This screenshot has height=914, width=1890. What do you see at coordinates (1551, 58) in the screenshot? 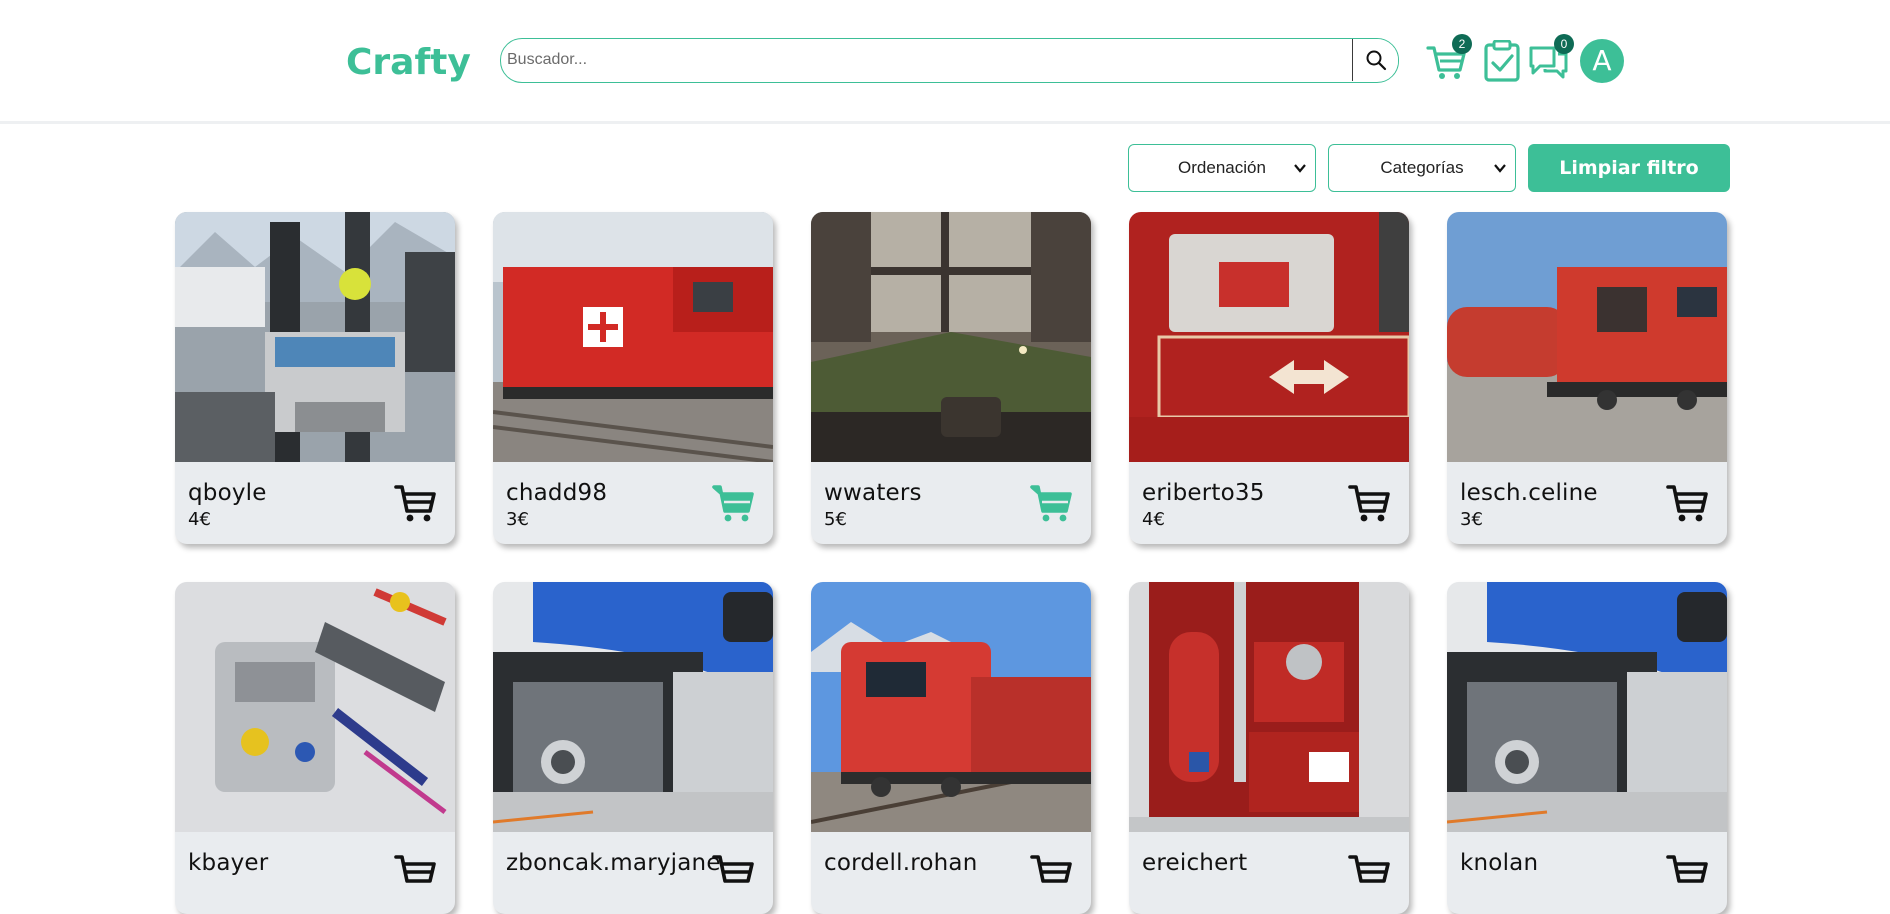
I see `messages-button: 0` at bounding box center [1551, 58].